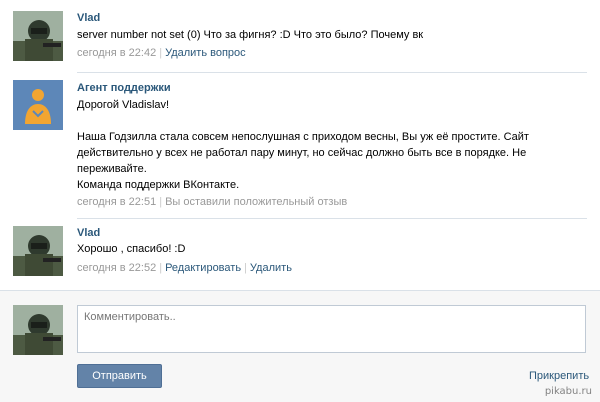 The height and width of the screenshot is (402, 600). I want to click on message-meta: сегодня в 22:42 | Удалить вопрос, so click(161, 53).